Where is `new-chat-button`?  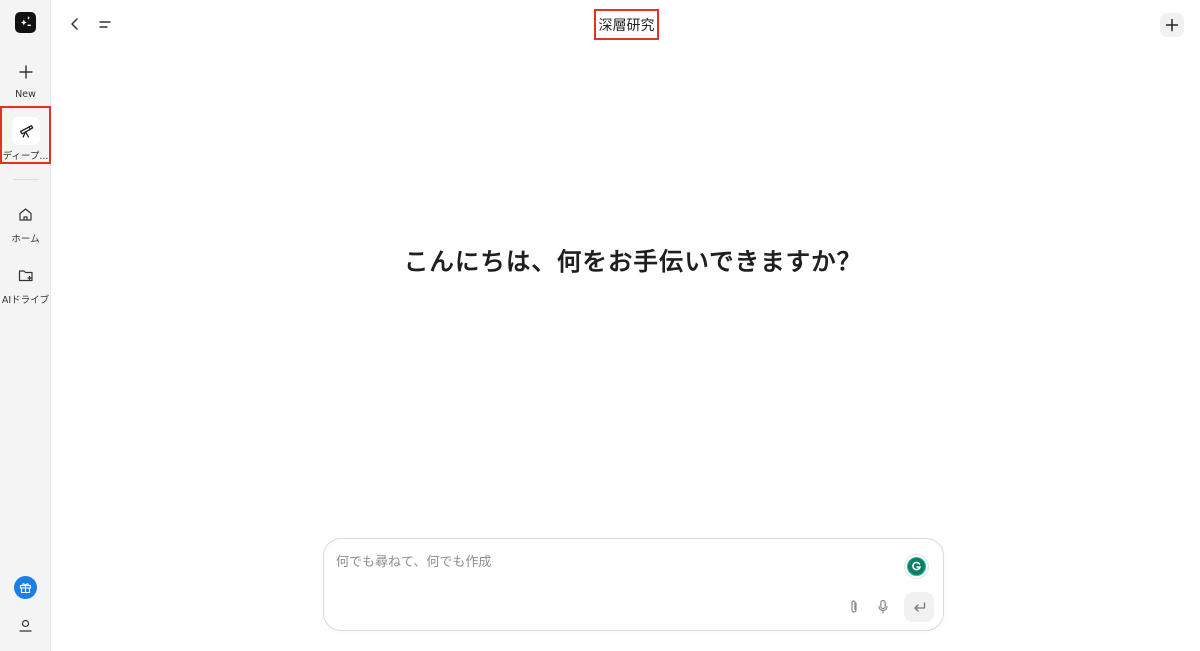 new-chat-button is located at coordinates (1172, 25).